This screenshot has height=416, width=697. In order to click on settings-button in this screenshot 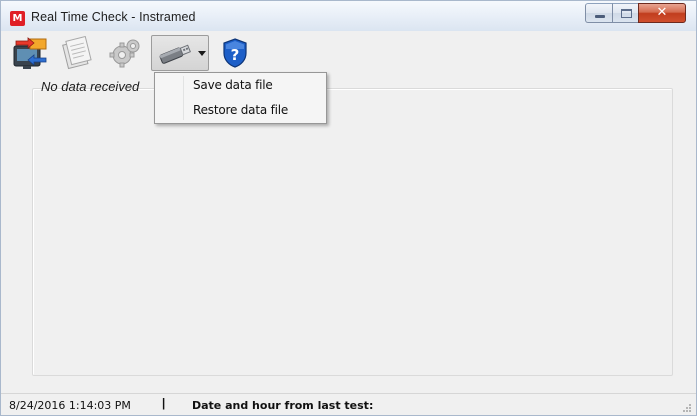, I will do `click(125, 53)`.